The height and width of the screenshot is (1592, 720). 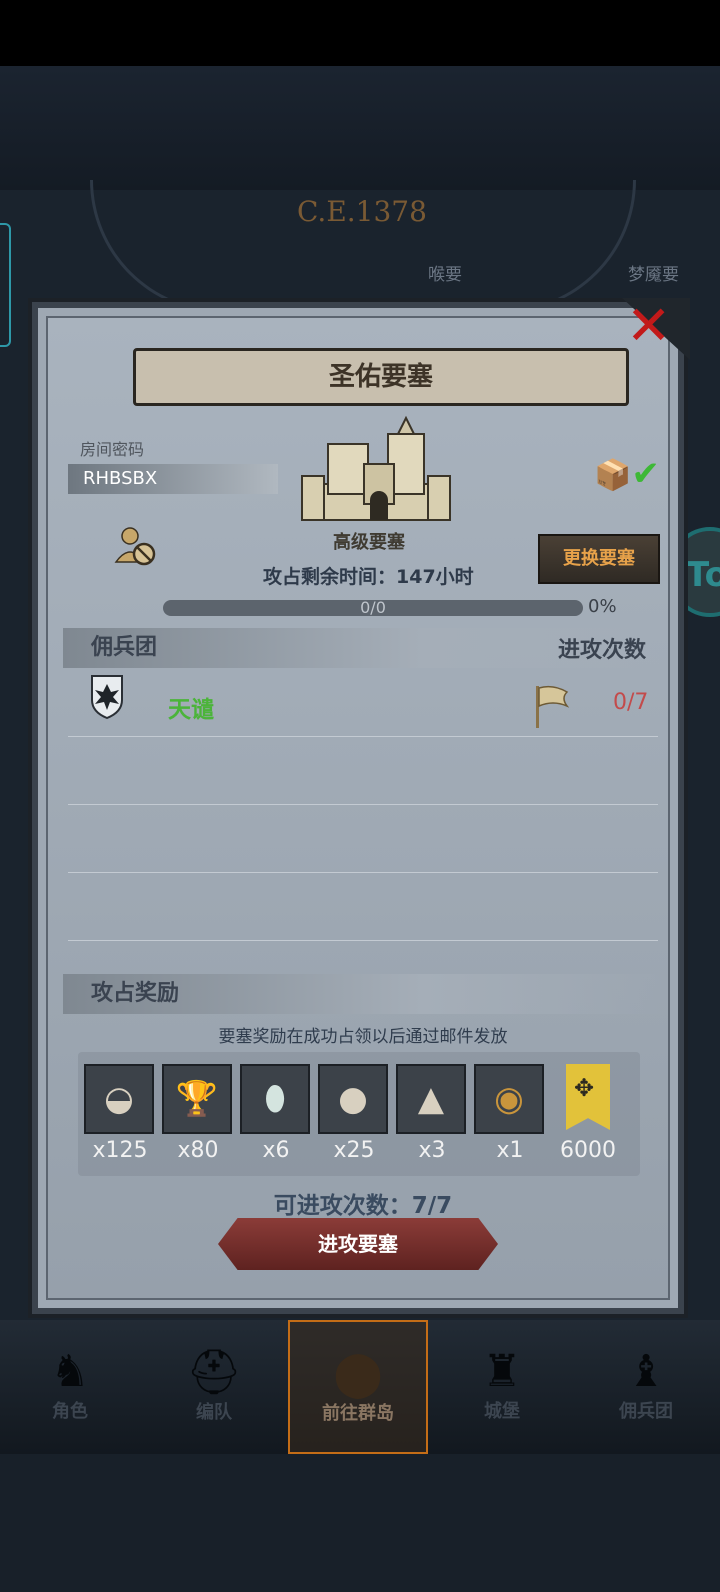 I want to click on nav-label: 佣兵团, so click(x=646, y=1411).